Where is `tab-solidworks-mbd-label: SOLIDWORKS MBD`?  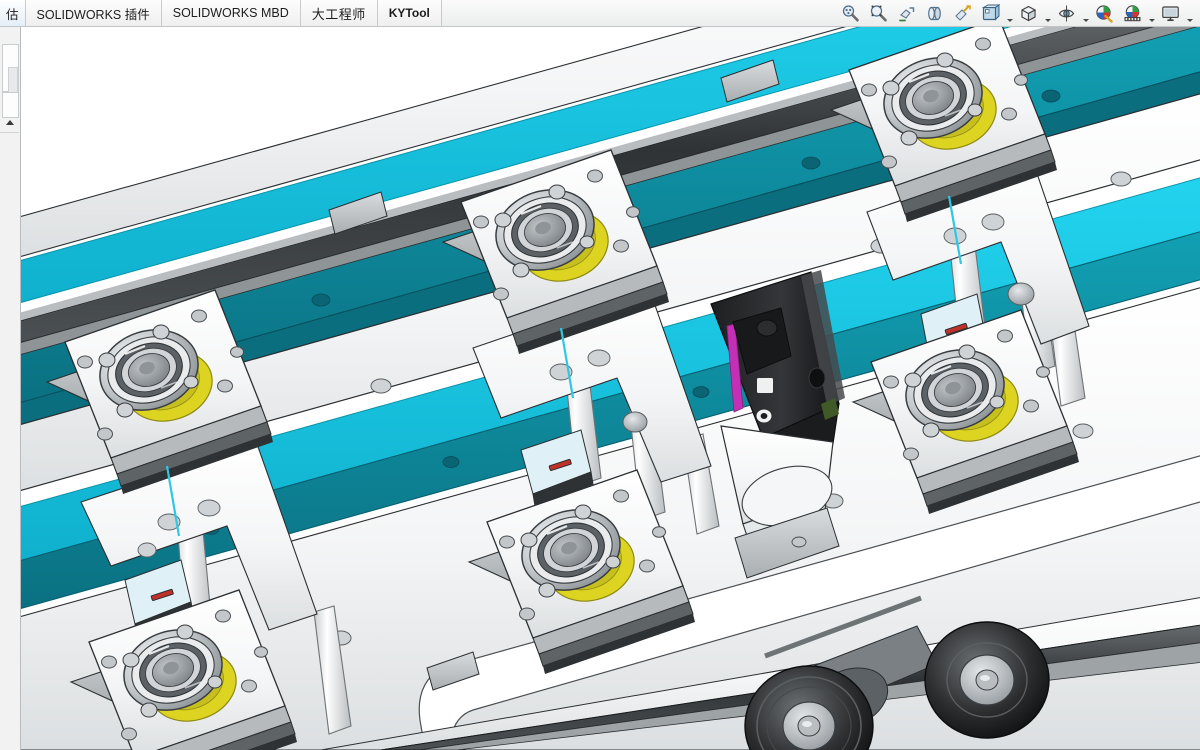 tab-solidworks-mbd-label: SOLIDWORKS MBD is located at coordinates (230, 13).